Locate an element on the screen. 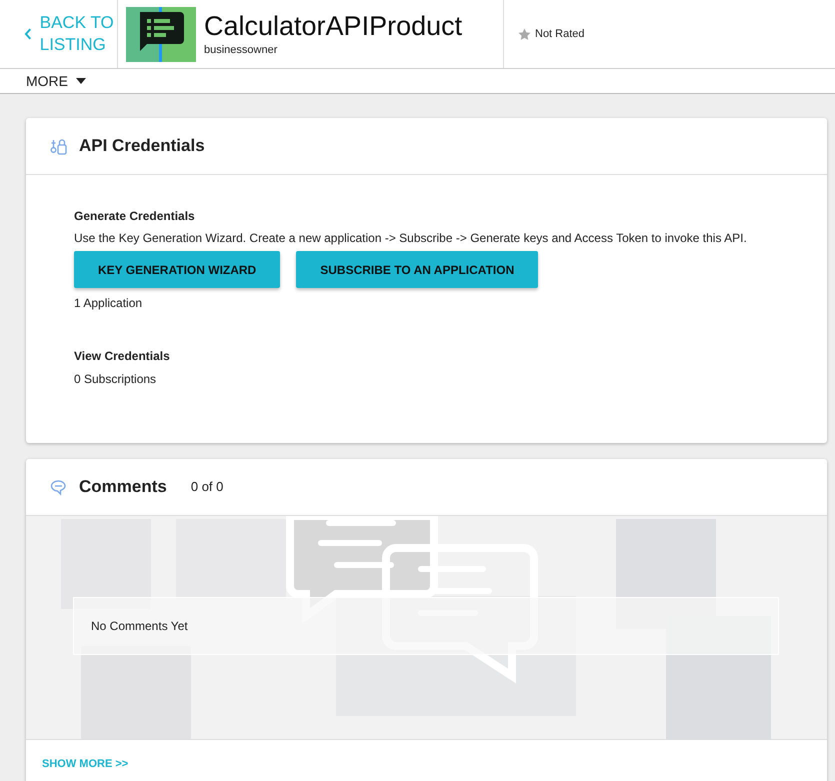  subscription-count: 0 Subscriptions is located at coordinates (116, 379).